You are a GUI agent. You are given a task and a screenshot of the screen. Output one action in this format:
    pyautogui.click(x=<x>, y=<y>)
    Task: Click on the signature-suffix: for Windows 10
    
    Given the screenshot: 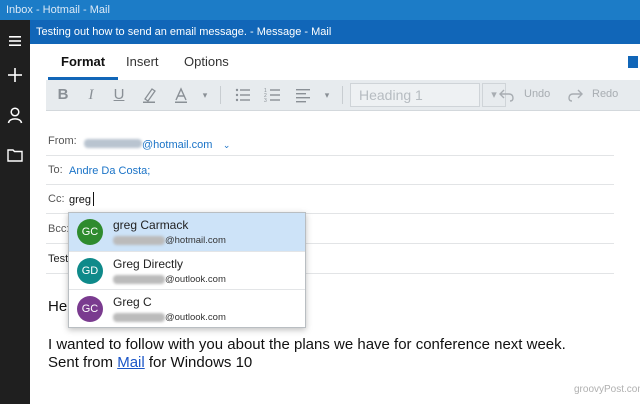 What is the action you would take?
    pyautogui.click(x=198, y=362)
    